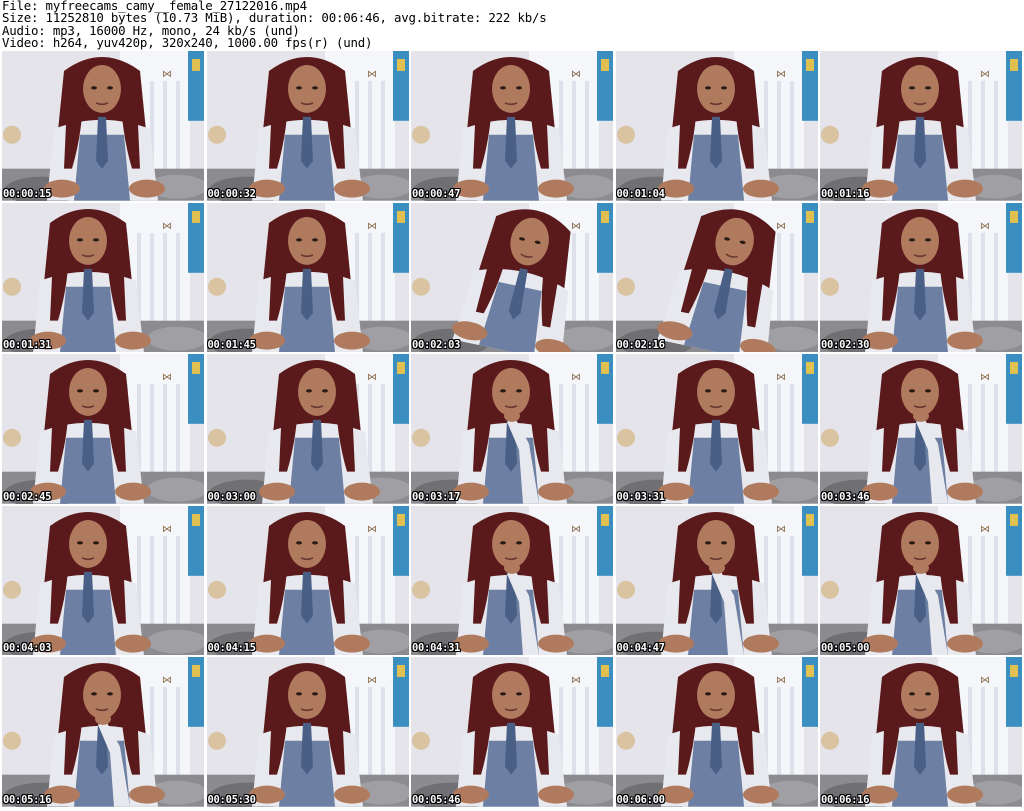 The height and width of the screenshot is (811, 1024). I want to click on video-thumbnail: ⋈ 00:04:15, so click(307, 580).